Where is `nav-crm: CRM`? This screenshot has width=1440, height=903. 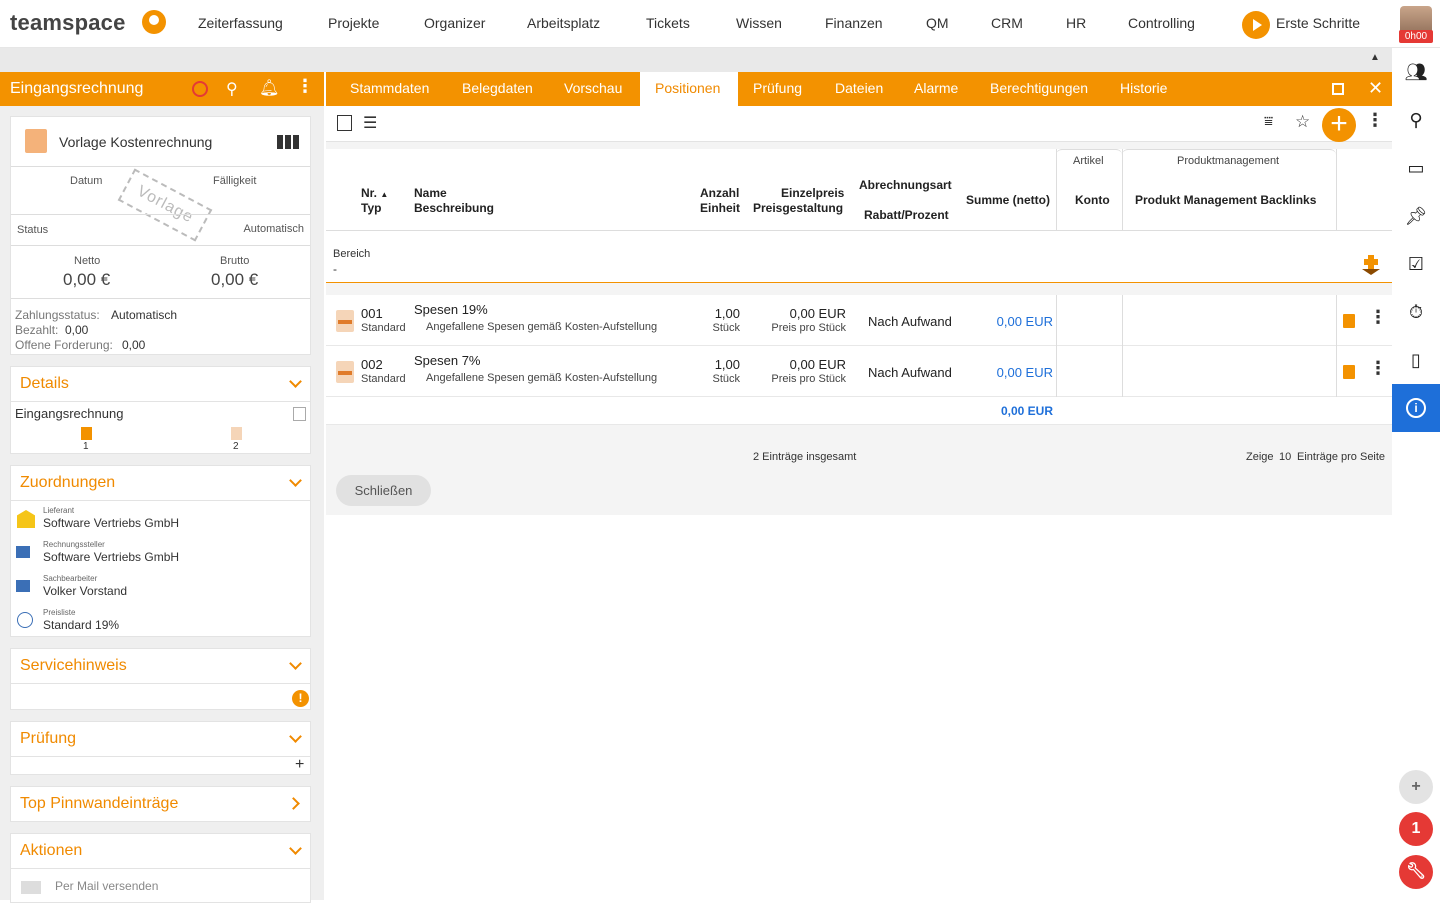 nav-crm: CRM is located at coordinates (1007, 23).